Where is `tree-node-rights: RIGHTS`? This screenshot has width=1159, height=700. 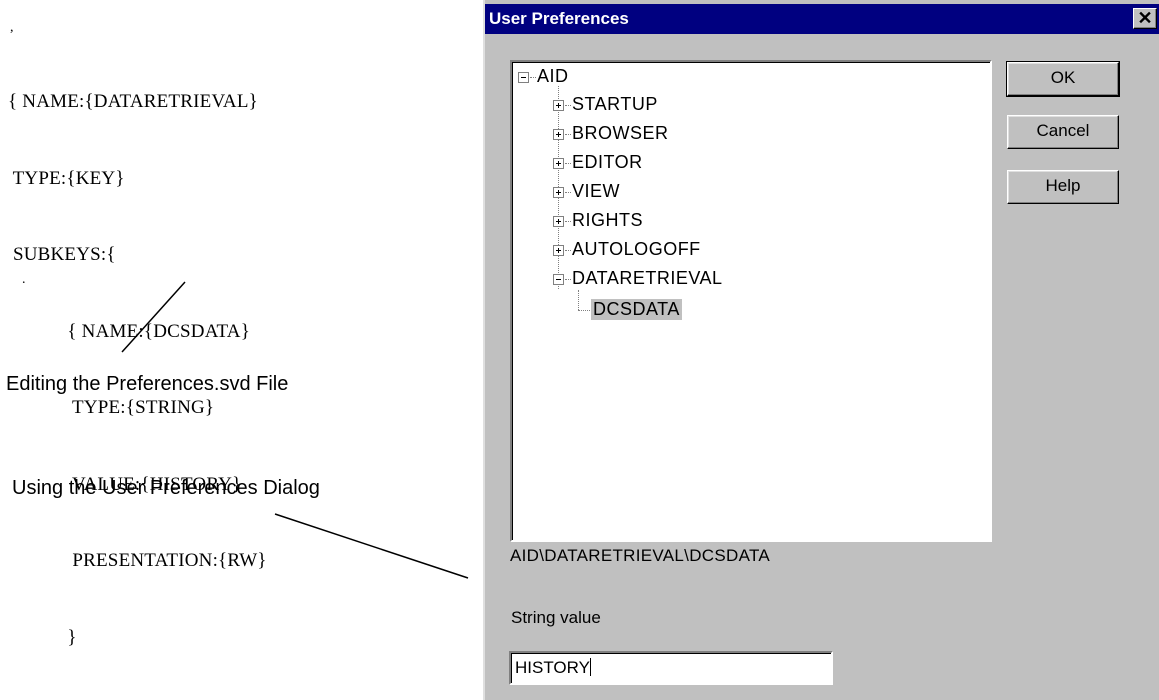
tree-node-rights: RIGHTS is located at coordinates (607, 220).